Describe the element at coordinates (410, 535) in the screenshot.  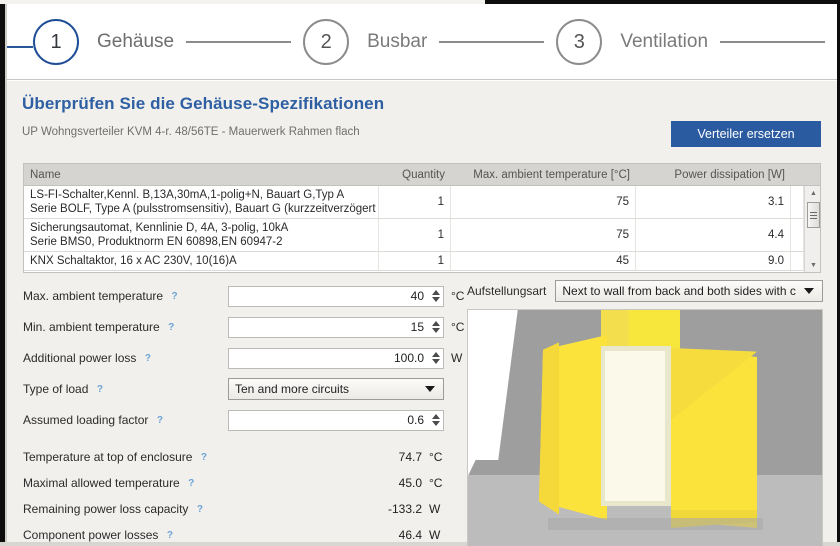
I see `result-value-component-power-losses: 46.4` at that location.